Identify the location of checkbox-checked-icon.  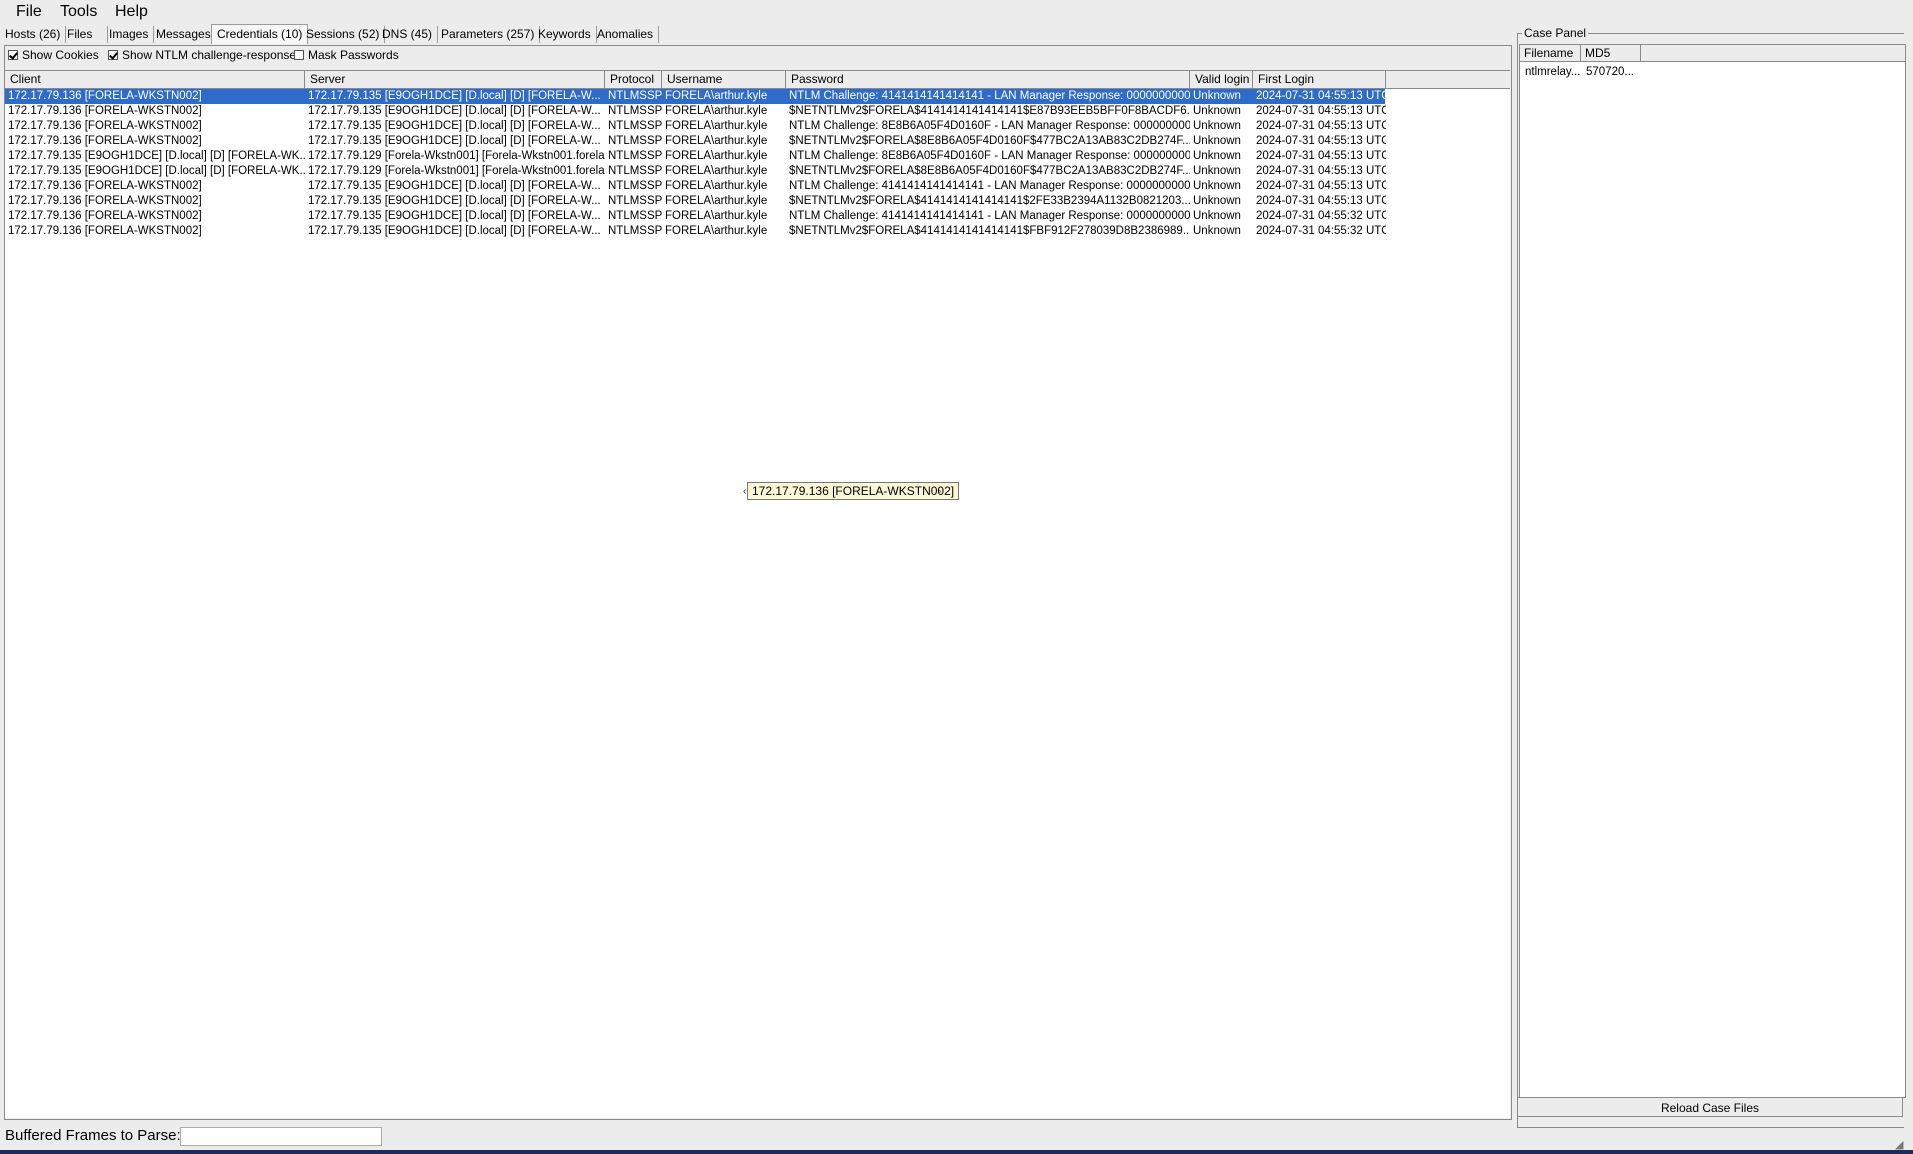
(13, 55).